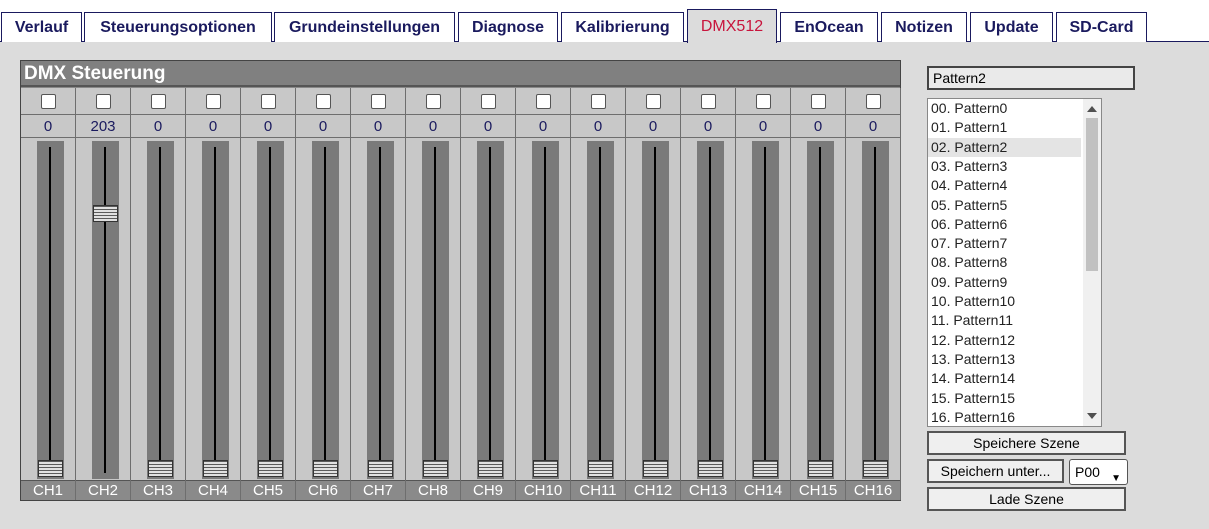  I want to click on channel-column: 0 CH4, so click(213, 294).